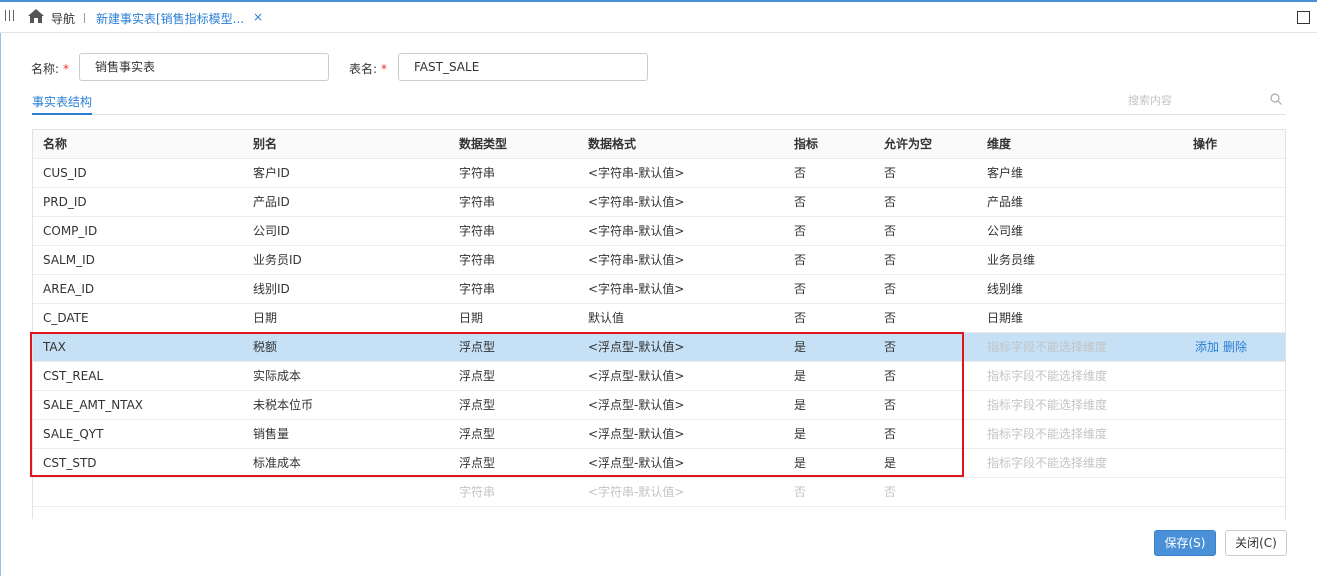 This screenshot has width=1317, height=576. I want to click on cell-alias: 实际成本, so click(277, 376).